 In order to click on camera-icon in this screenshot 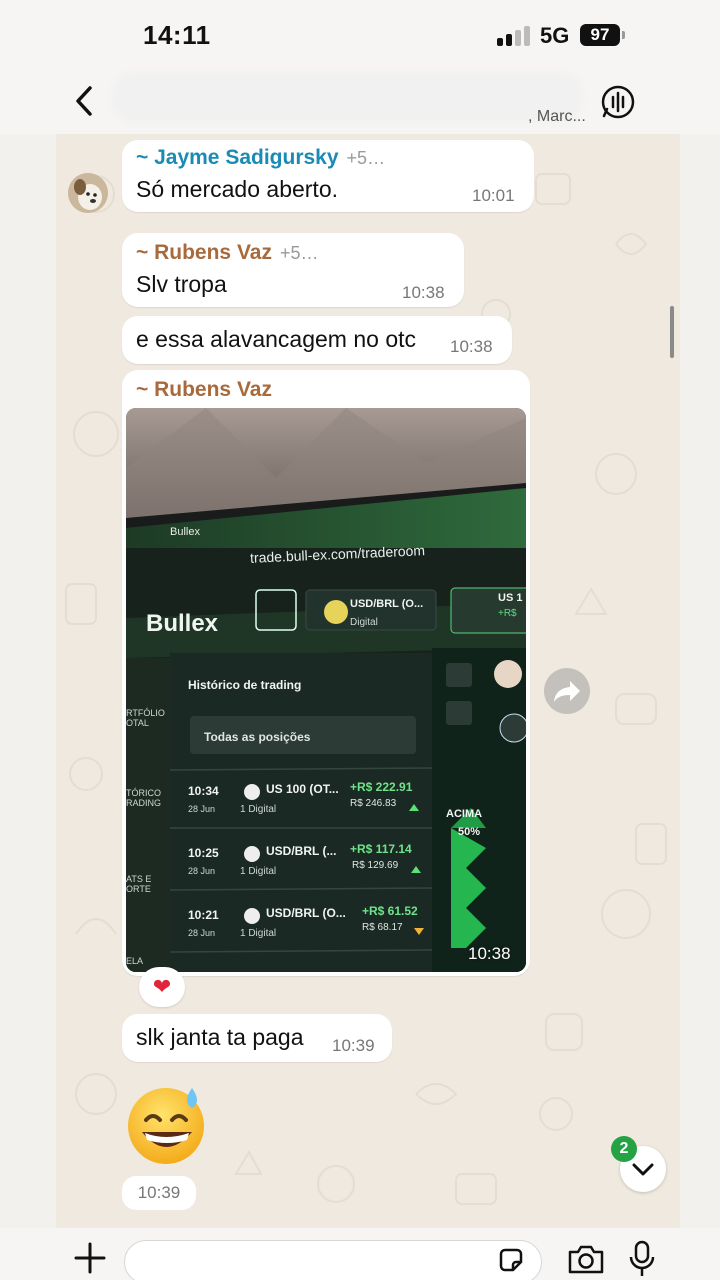, I will do `click(586, 1259)`.